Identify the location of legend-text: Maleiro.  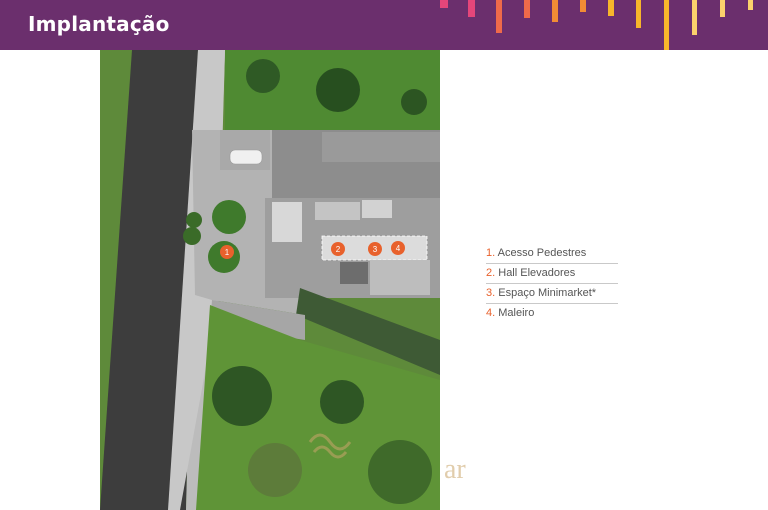
(515, 313).